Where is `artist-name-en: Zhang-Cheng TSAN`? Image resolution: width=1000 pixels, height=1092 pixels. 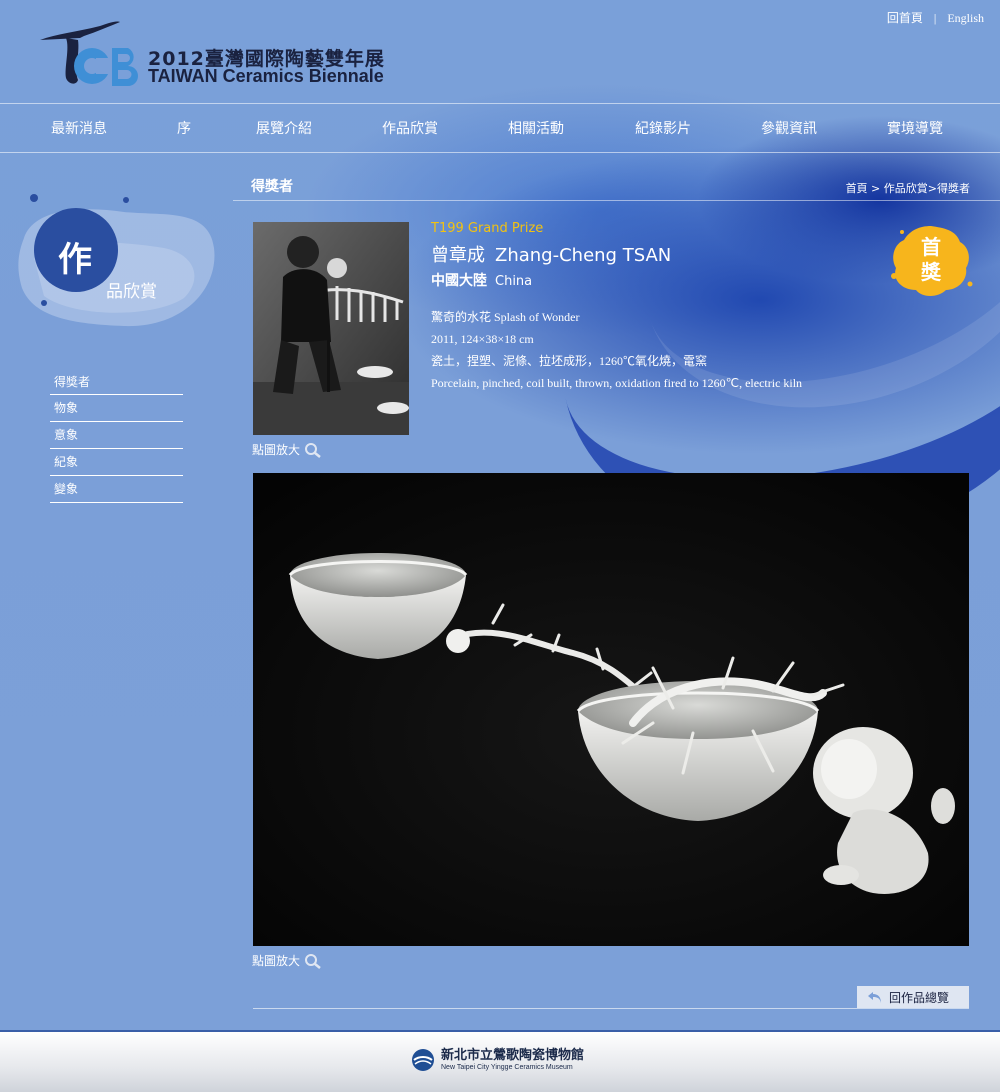 artist-name-en: Zhang-Cheng TSAN is located at coordinates (583, 255).